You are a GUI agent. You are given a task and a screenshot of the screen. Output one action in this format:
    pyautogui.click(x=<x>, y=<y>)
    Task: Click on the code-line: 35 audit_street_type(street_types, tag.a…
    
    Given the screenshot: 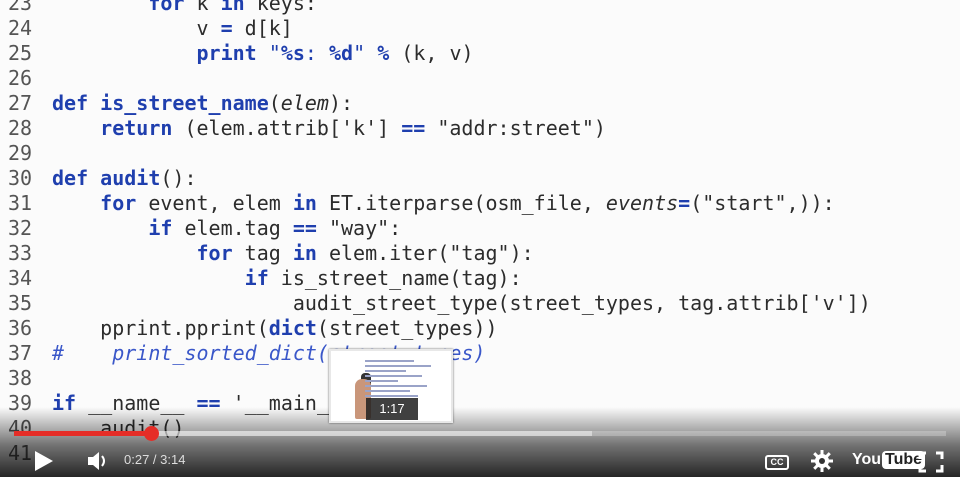 What is the action you would take?
    pyautogui.click(x=480, y=303)
    